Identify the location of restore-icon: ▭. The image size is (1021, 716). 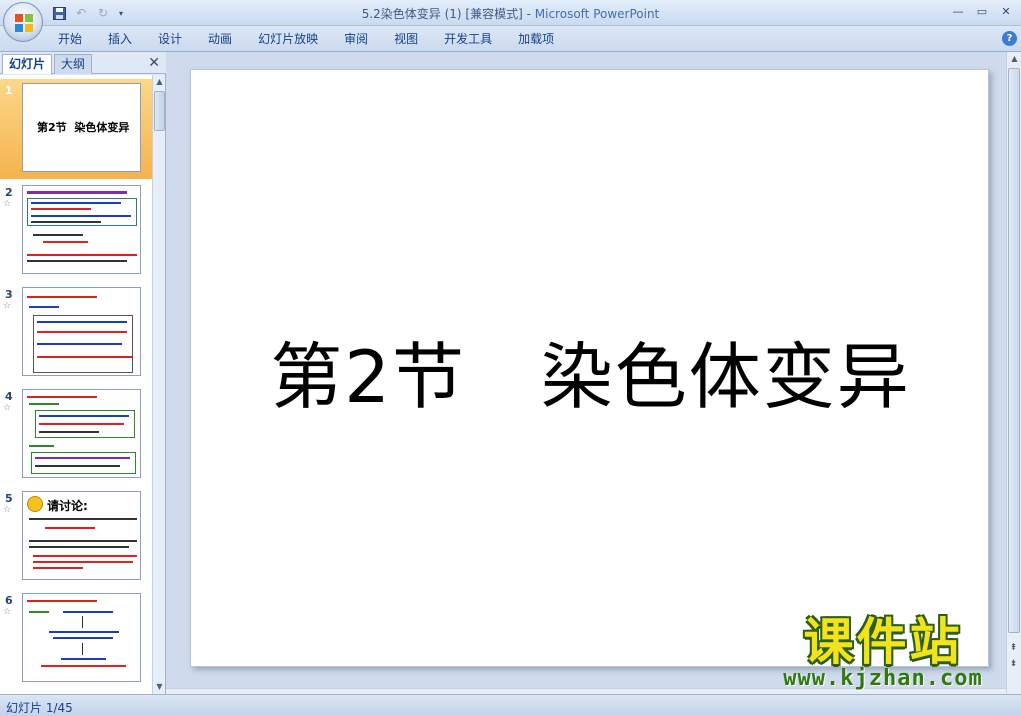
(982, 11).